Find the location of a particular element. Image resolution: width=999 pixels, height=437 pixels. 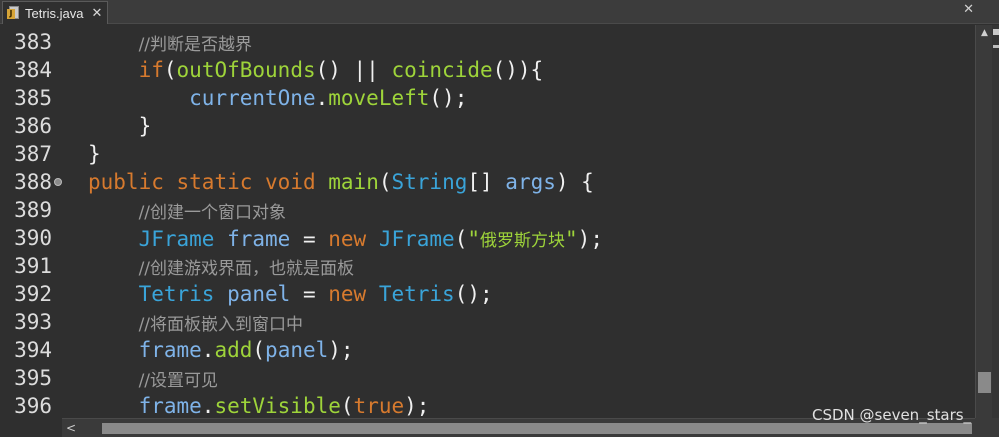

keyword: void is located at coordinates (290, 182).